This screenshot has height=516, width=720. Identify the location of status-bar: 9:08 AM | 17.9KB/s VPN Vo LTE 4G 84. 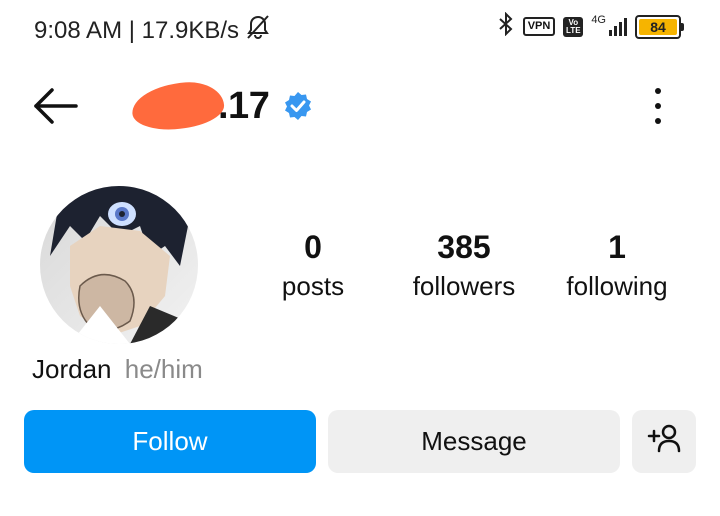
(360, 28).